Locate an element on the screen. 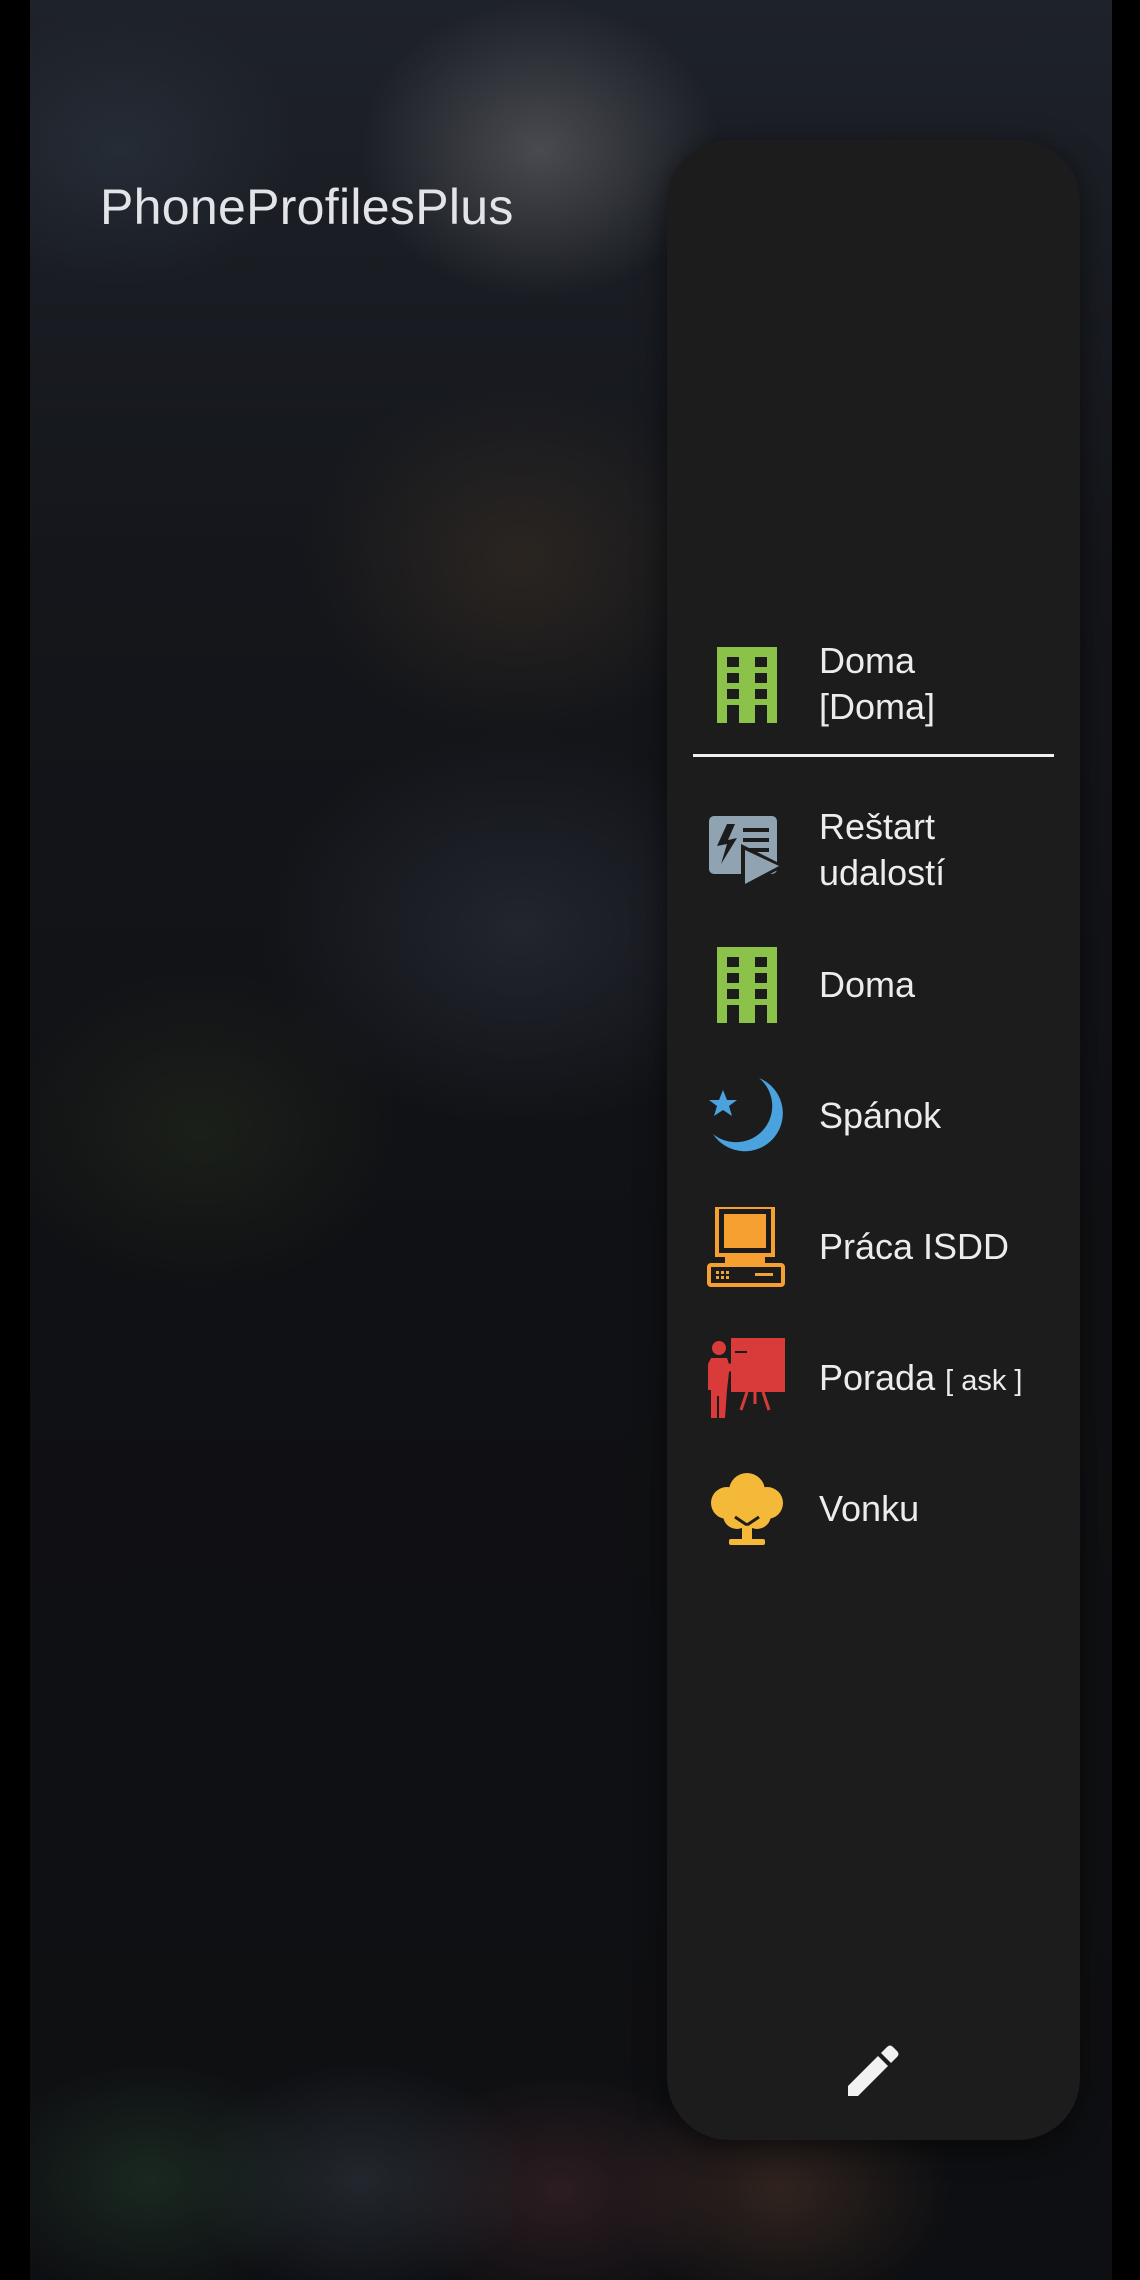  app-title: PhoneProfilesPlus is located at coordinates (307, 207).